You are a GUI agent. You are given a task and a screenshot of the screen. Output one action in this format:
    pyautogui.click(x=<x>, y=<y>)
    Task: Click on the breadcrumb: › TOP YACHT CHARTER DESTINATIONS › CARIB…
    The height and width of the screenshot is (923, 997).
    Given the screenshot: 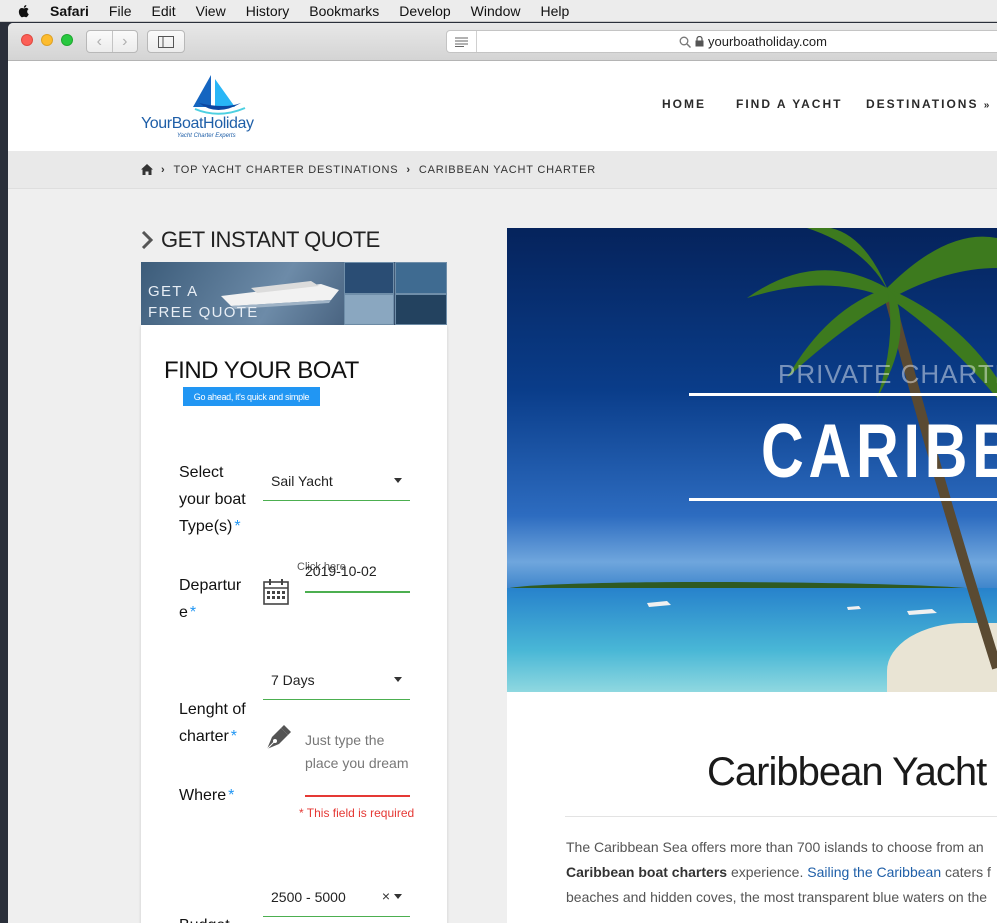 What is the action you would take?
    pyautogui.click(x=502, y=170)
    